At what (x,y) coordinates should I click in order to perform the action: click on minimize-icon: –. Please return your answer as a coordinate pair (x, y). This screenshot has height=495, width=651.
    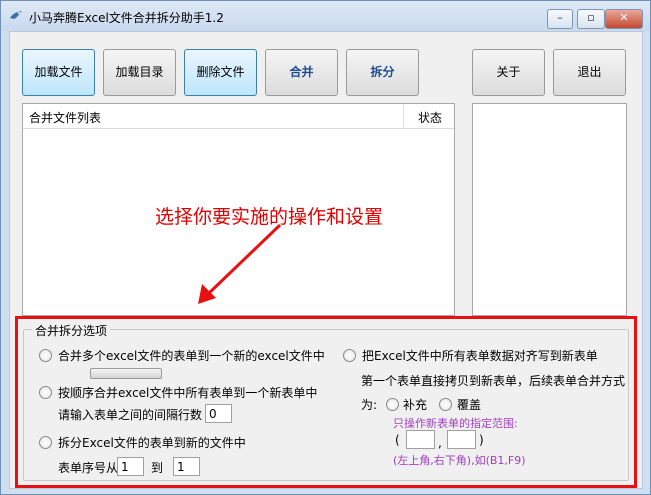
    Looking at the image, I should click on (560, 19).